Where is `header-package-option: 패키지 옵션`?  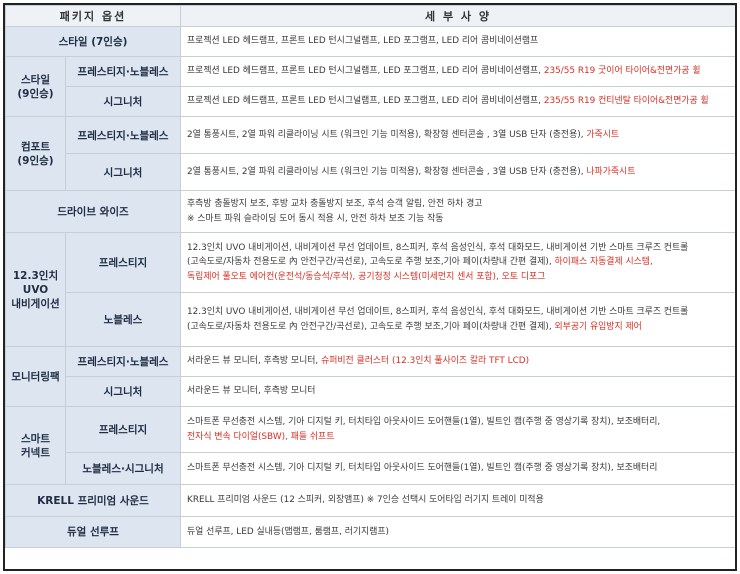
header-package-option: 패키지 옵션 is located at coordinates (93, 16).